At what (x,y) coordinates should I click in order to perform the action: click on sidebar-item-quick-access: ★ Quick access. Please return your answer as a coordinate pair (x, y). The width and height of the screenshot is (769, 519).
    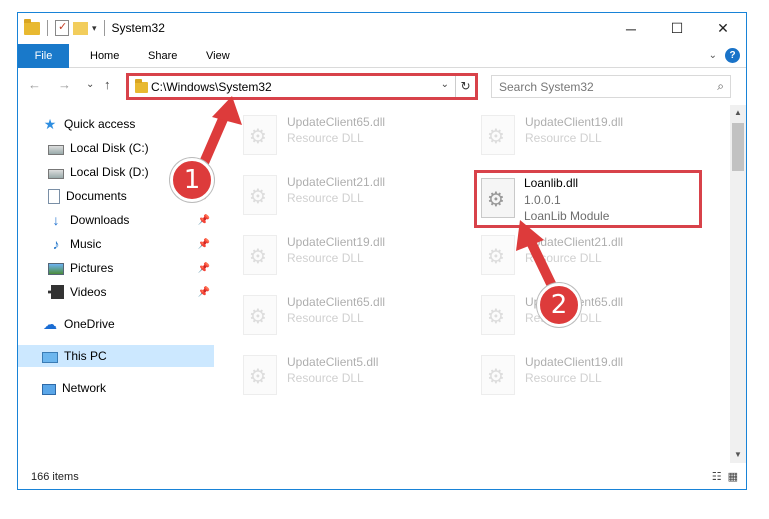
    Looking at the image, I should click on (116, 124).